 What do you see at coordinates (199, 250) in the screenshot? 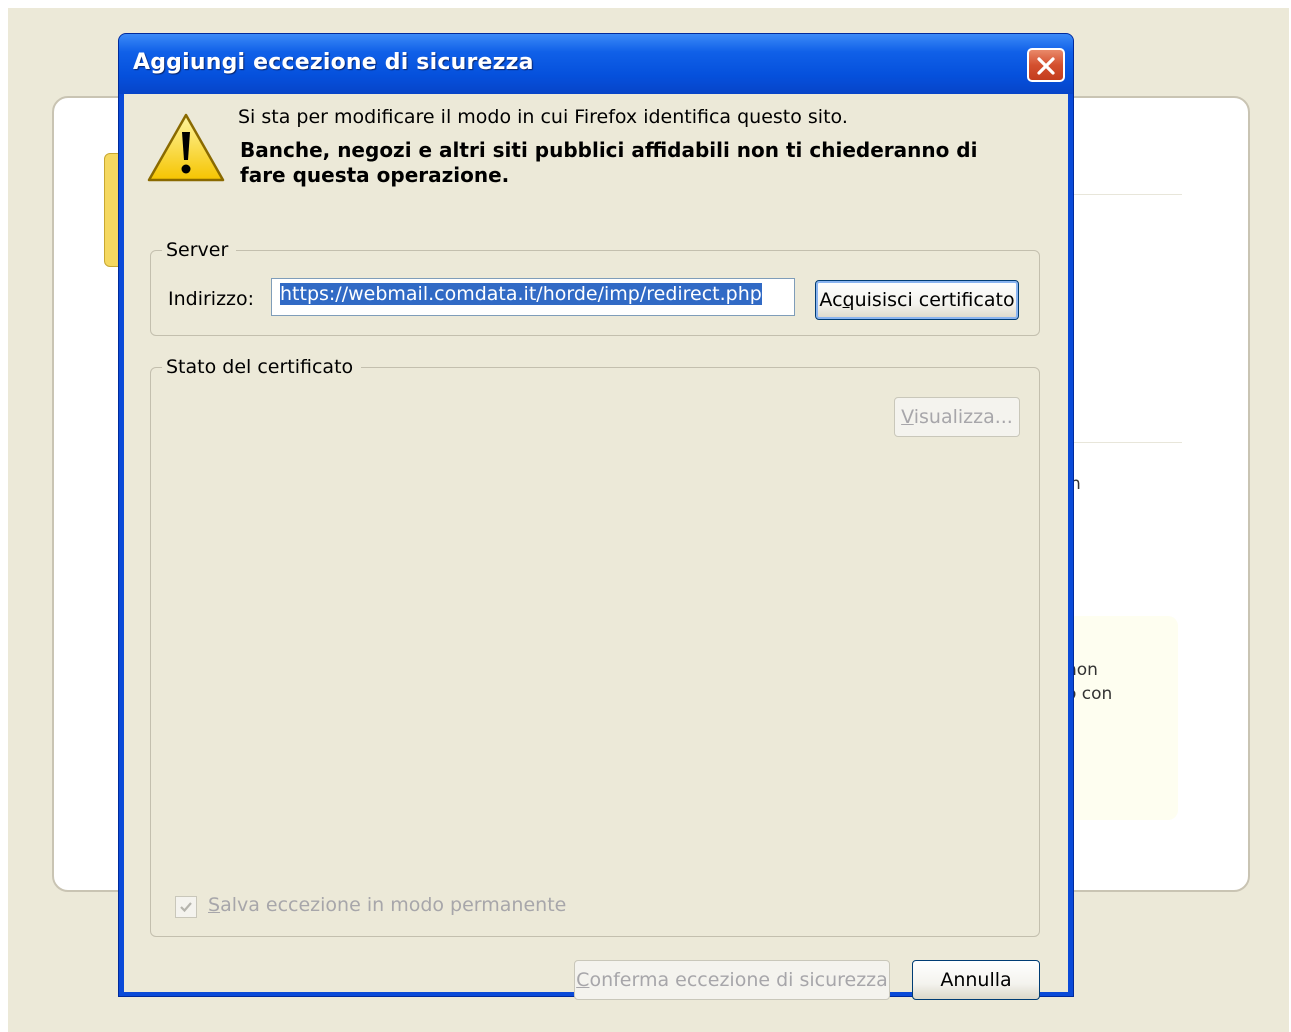
I see `server-legend: Server` at bounding box center [199, 250].